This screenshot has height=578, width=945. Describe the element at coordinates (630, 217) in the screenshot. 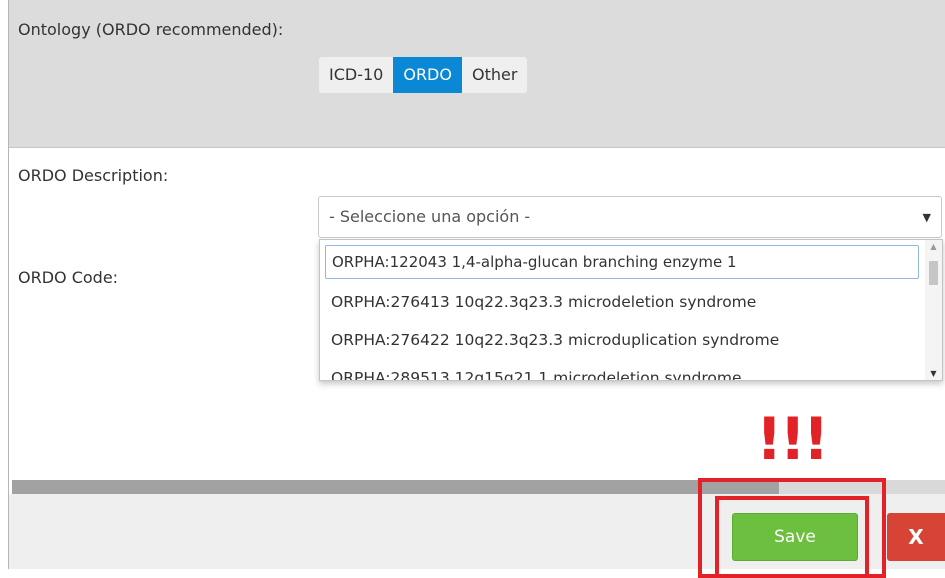

I see `ordo-description-select: - Seleccione una opción - ▼` at that location.